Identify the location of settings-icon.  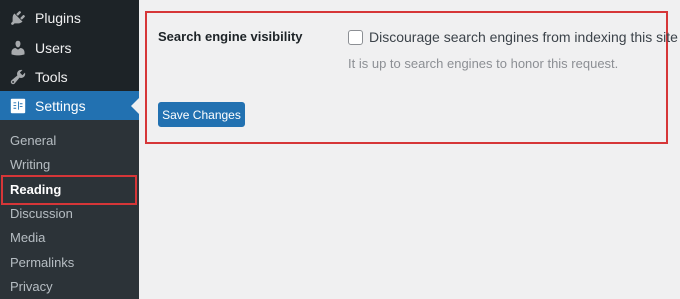
(18, 106).